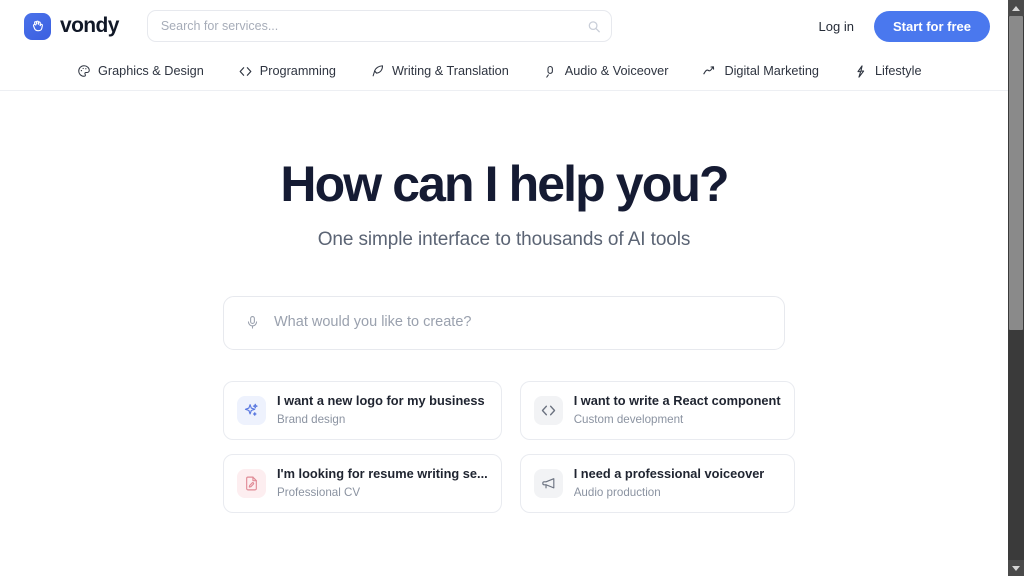 This screenshot has width=1024, height=576. I want to click on login-link: Log in, so click(836, 26).